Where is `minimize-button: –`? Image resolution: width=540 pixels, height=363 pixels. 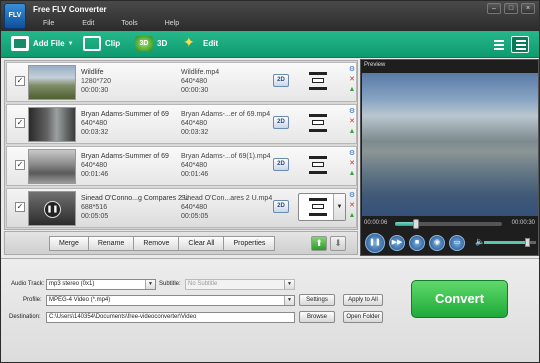
minimize-button: – is located at coordinates (494, 8).